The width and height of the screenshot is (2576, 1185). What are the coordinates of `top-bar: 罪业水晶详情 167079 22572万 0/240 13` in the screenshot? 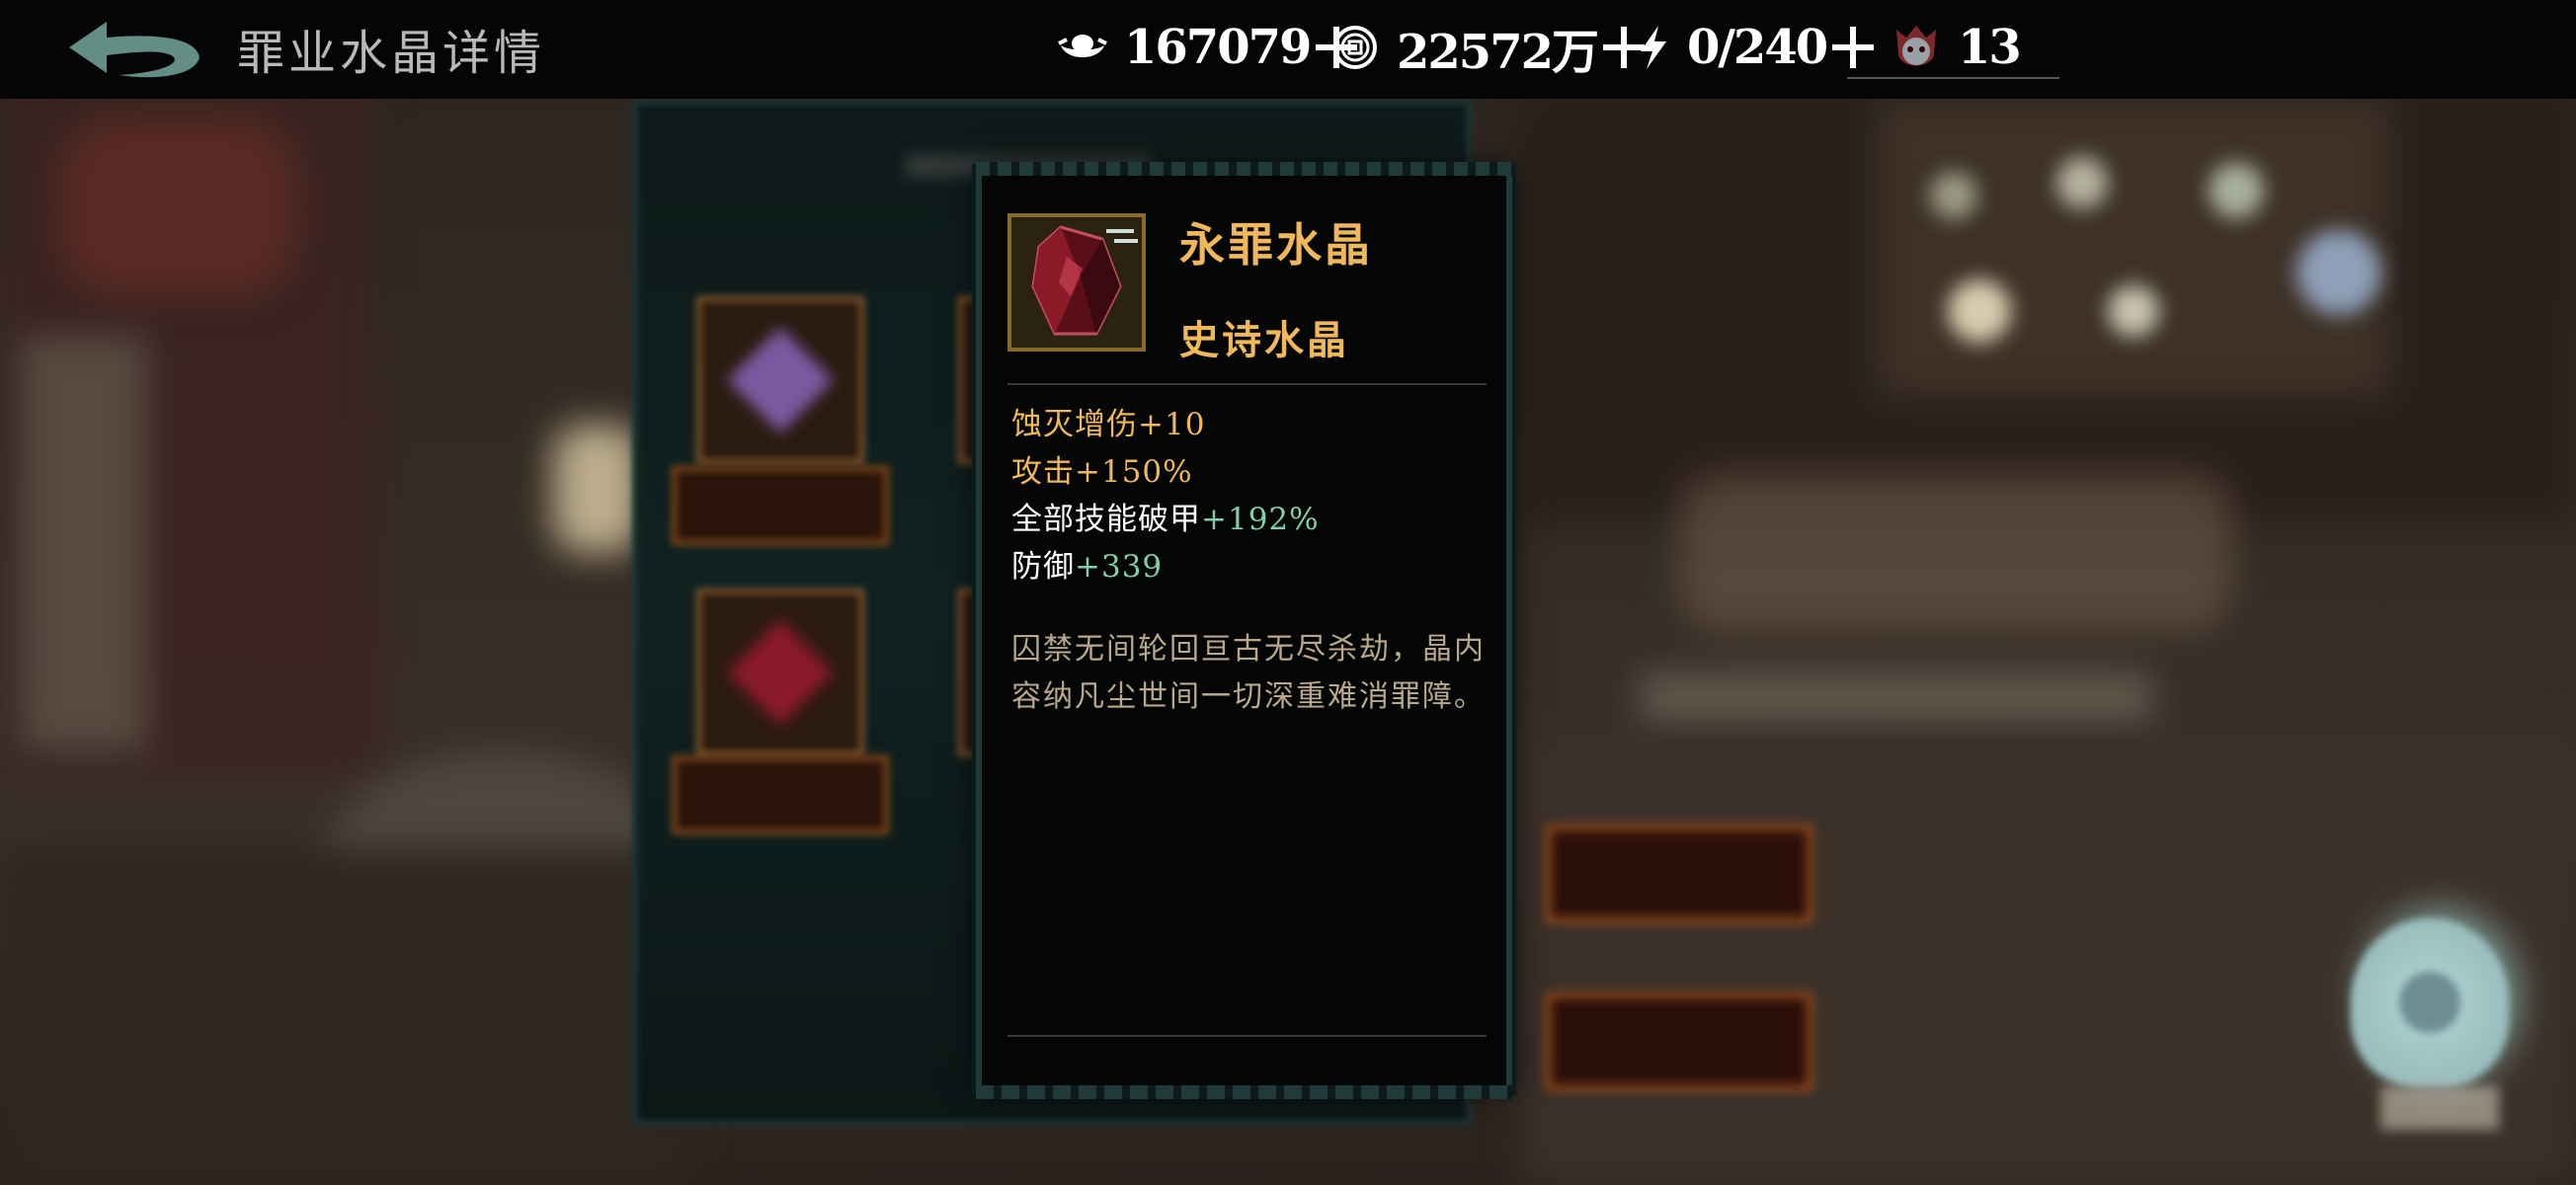 It's located at (1288, 50).